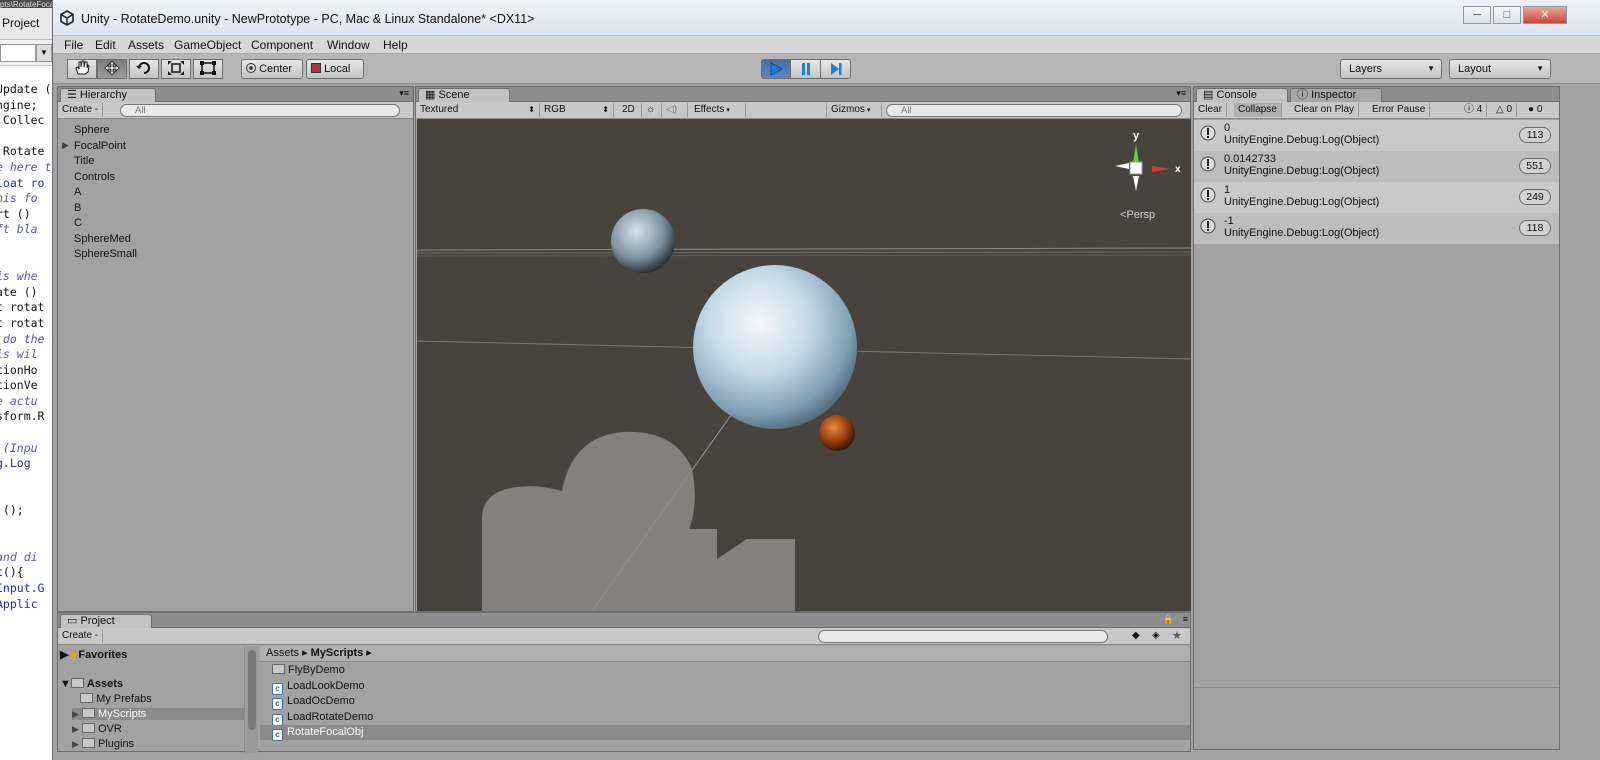  I want to click on maximize-button: □, so click(1507, 15).